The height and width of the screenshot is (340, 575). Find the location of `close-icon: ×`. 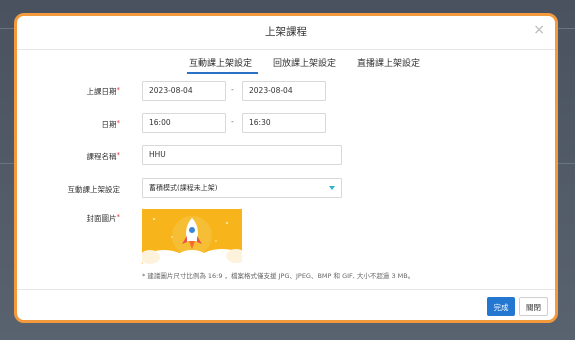

close-icon: × is located at coordinates (539, 30).